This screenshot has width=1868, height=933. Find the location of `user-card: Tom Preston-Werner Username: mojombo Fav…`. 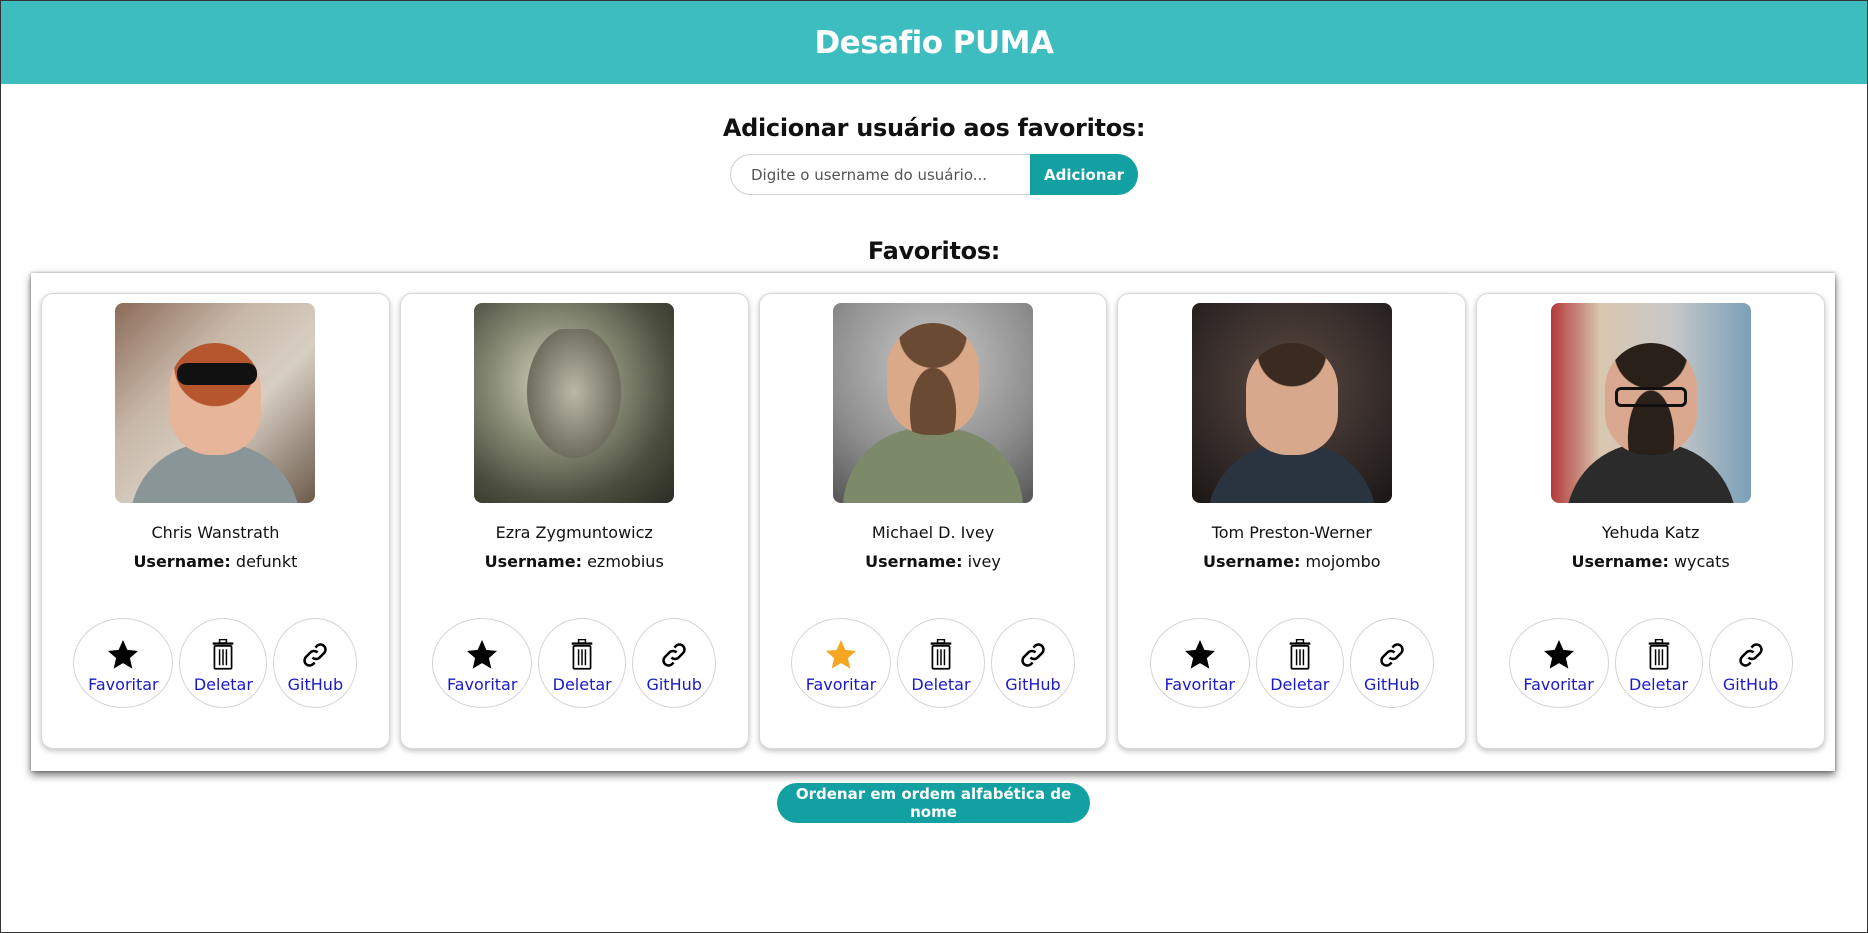

user-card: Tom Preston-Werner Username: mojombo Fav… is located at coordinates (1292, 521).